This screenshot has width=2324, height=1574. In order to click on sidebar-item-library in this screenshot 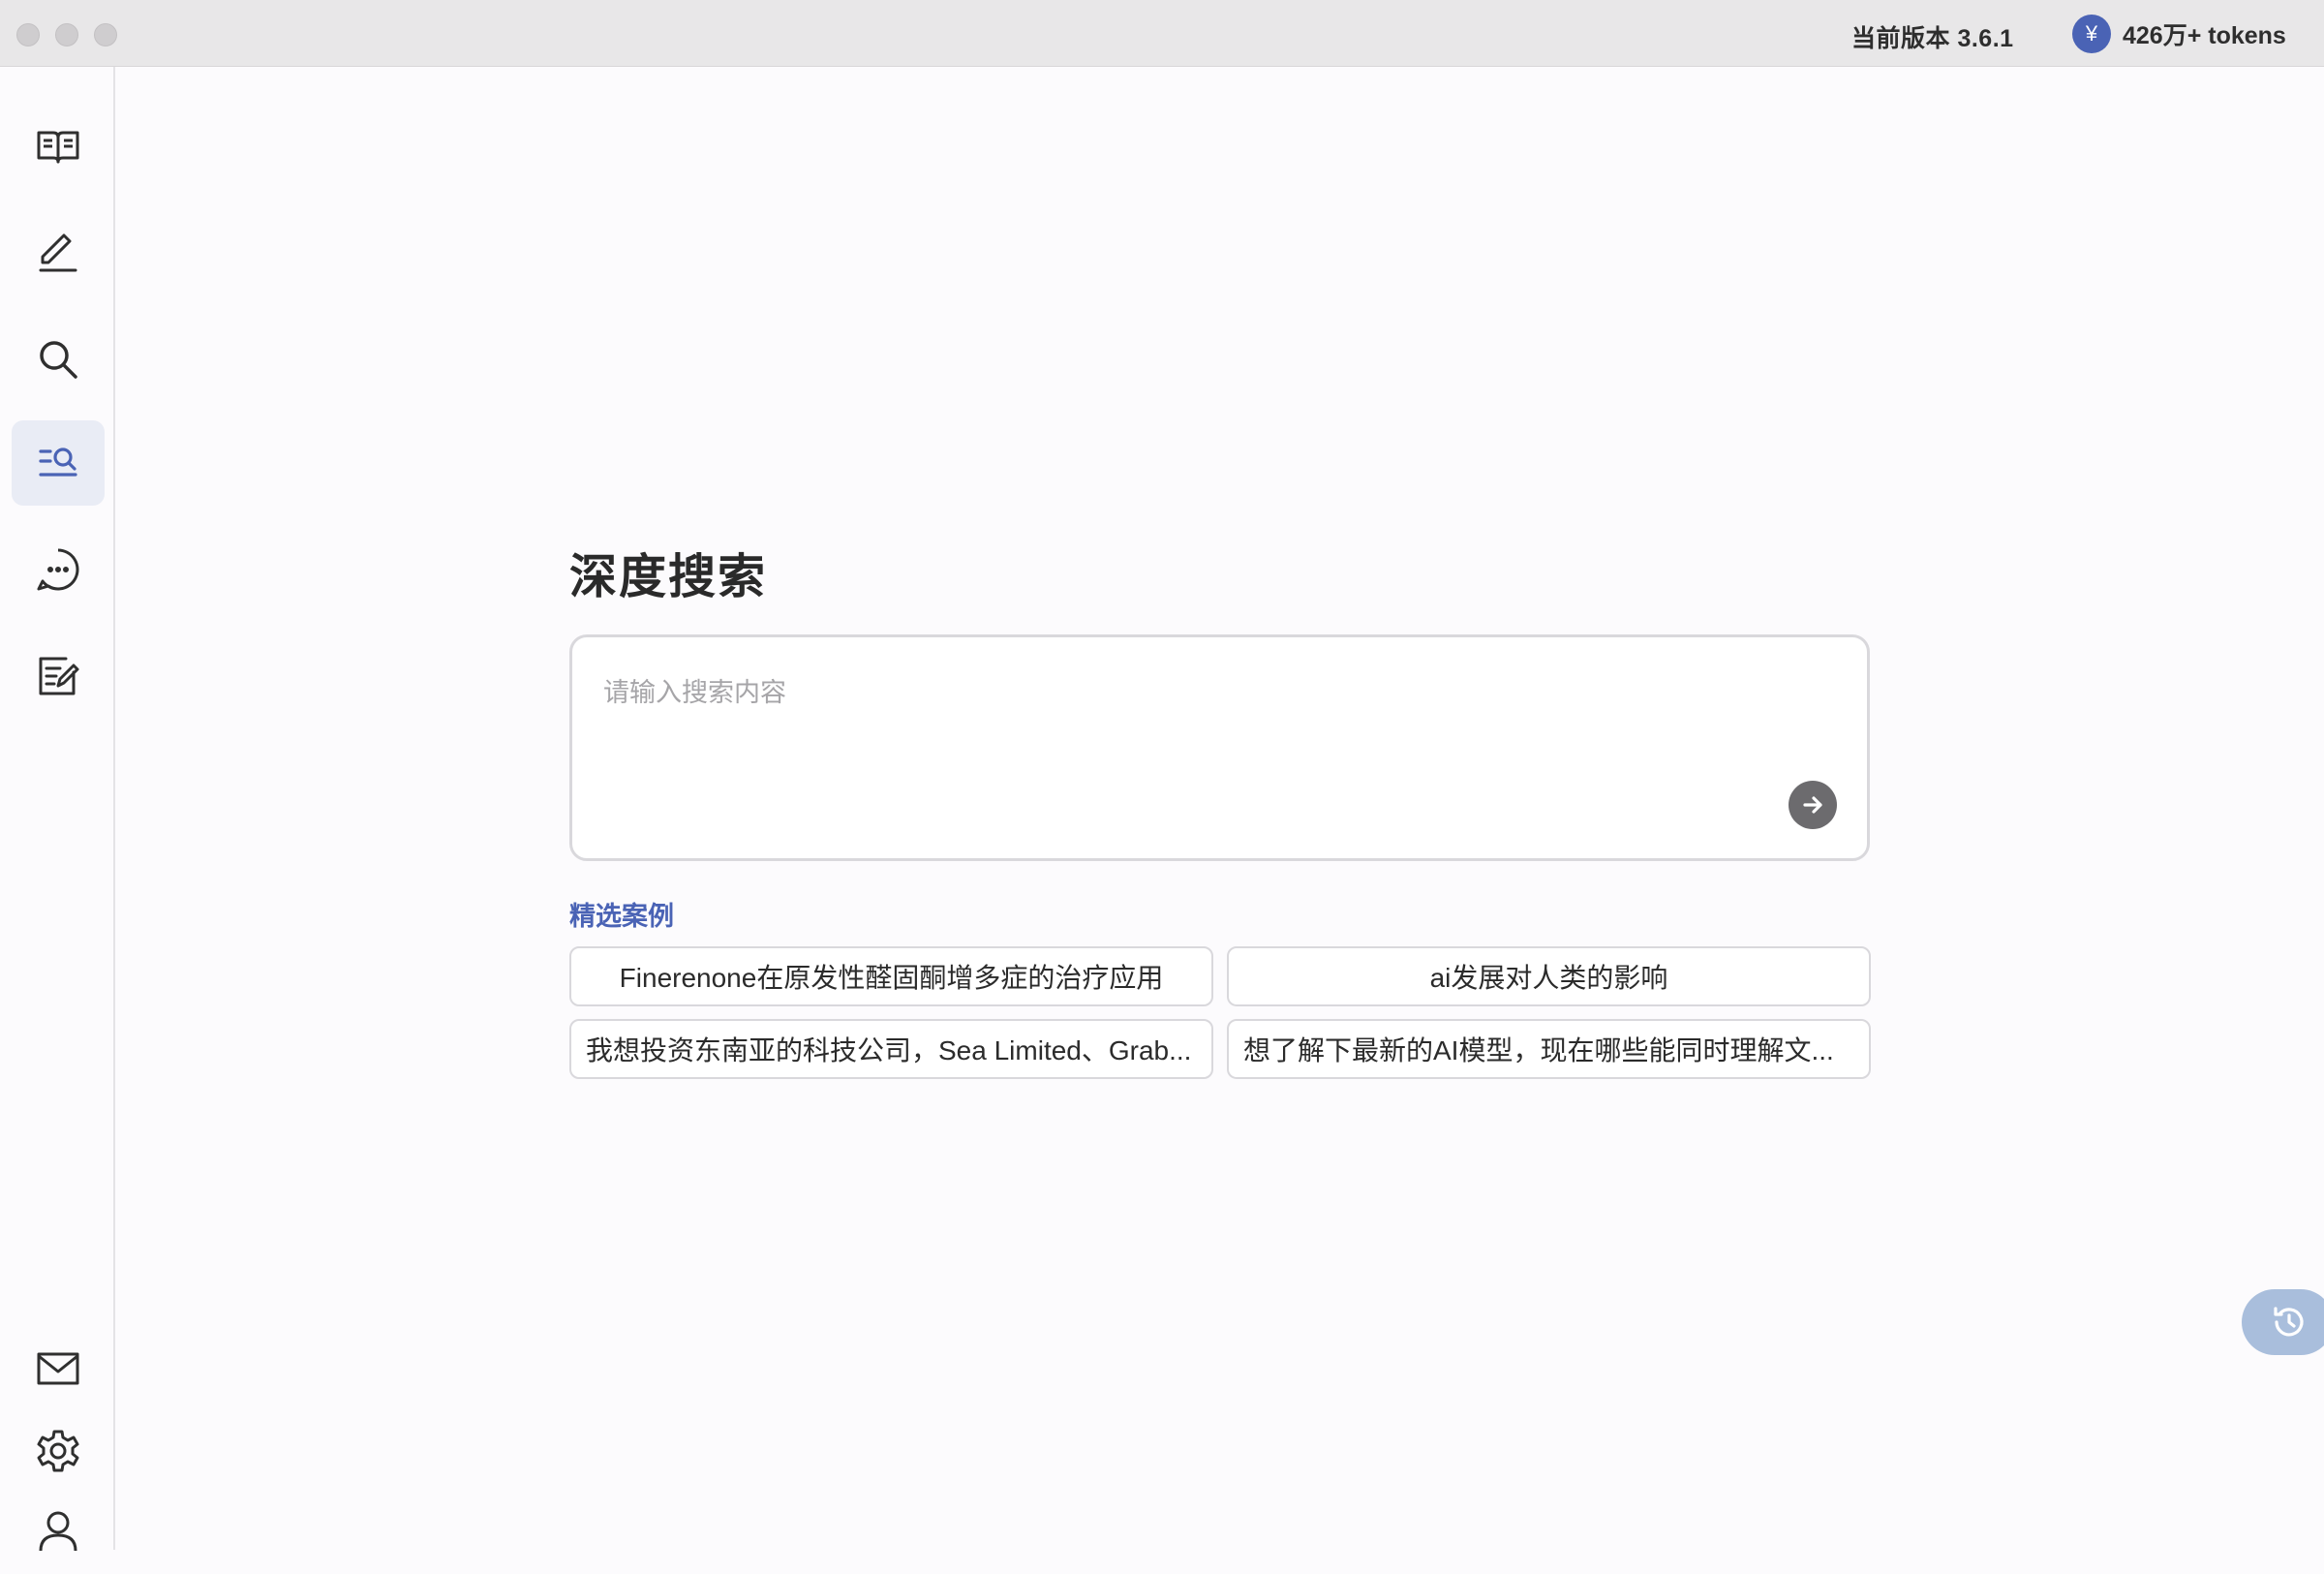, I will do `click(59, 146)`.